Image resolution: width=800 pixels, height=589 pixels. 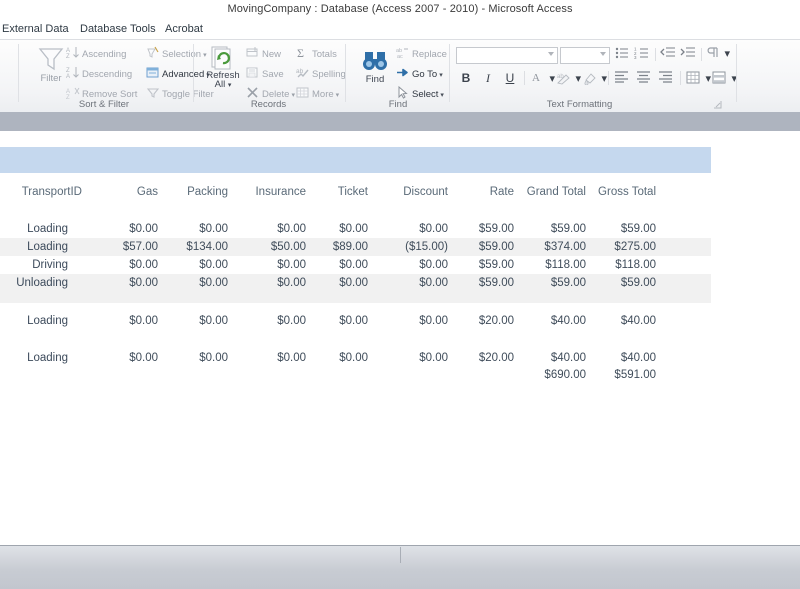 What do you see at coordinates (253, 72) in the screenshot?
I see `save-record-icon` at bounding box center [253, 72].